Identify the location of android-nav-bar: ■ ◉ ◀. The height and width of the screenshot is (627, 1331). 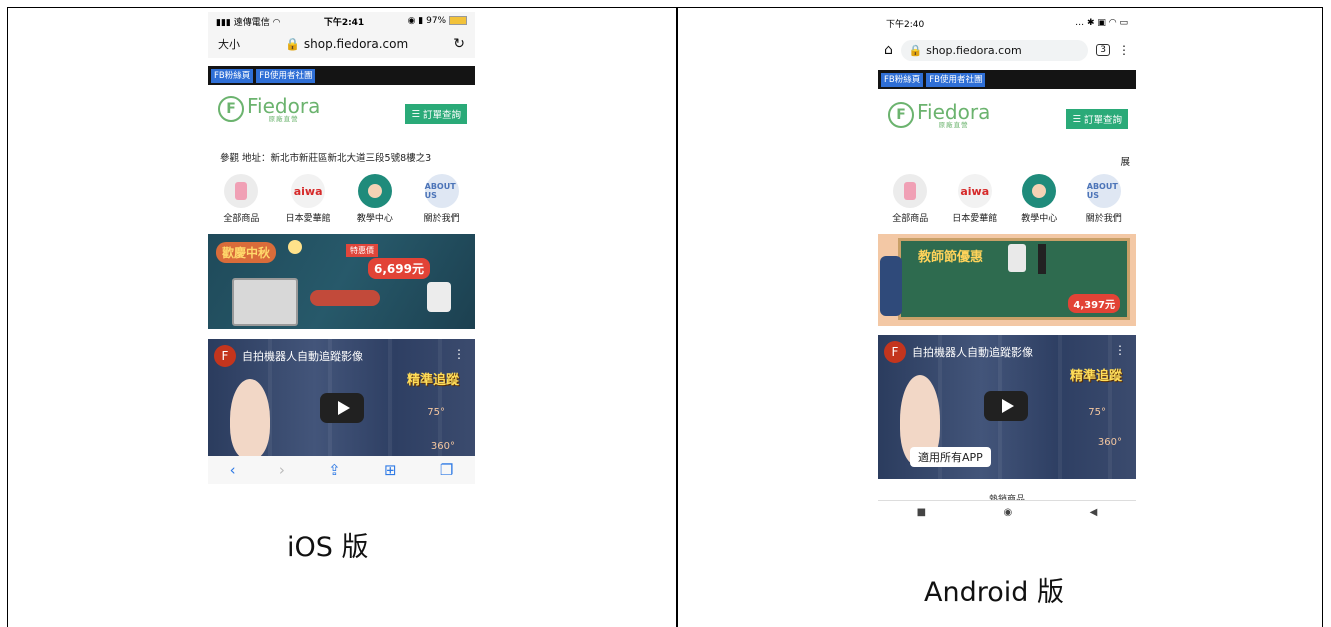
(1007, 512).